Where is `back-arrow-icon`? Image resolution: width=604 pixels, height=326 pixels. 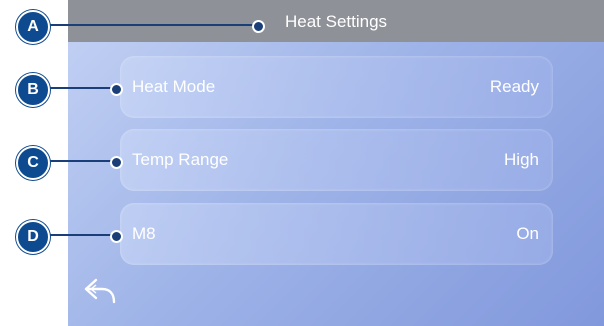 back-arrow-icon is located at coordinates (100, 291).